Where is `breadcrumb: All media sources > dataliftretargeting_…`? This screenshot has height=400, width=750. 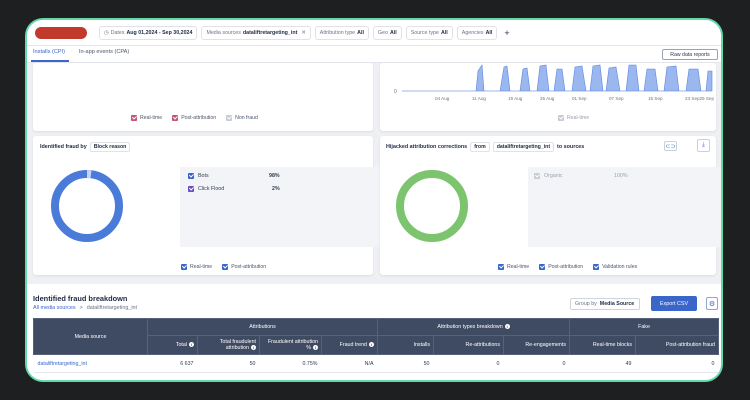
breadcrumb: All media sources > dataliftretargeting_… is located at coordinates (85, 308).